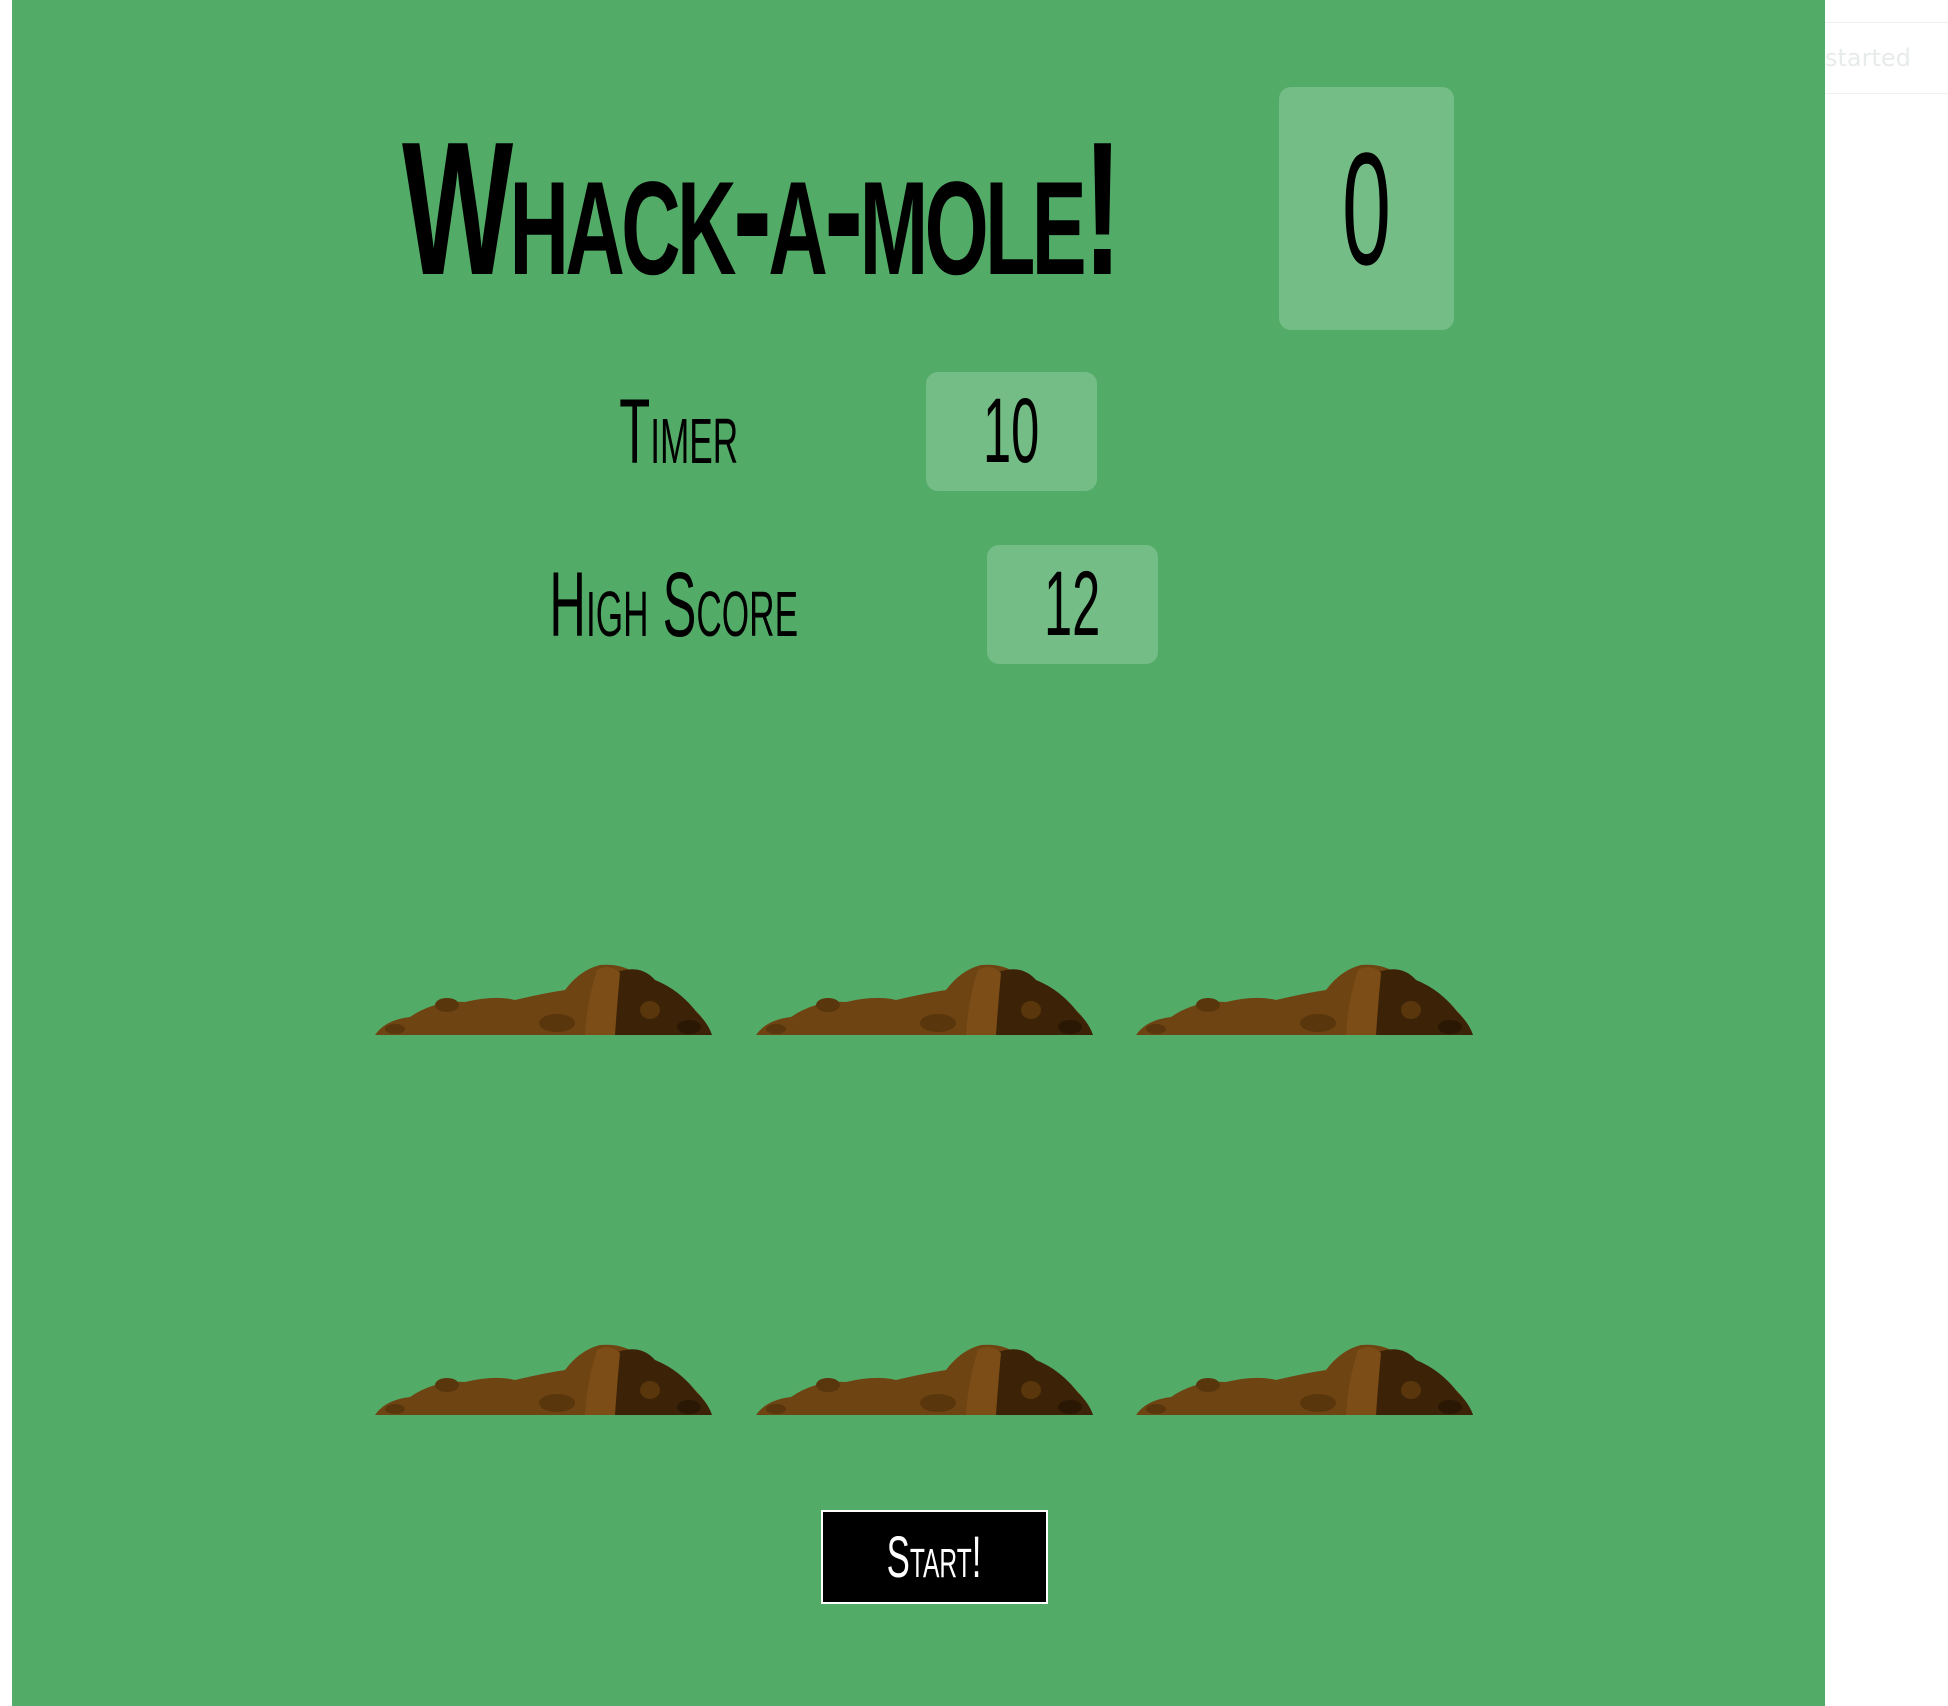 The height and width of the screenshot is (1706, 1948). I want to click on score-display: 0, so click(1366, 208).